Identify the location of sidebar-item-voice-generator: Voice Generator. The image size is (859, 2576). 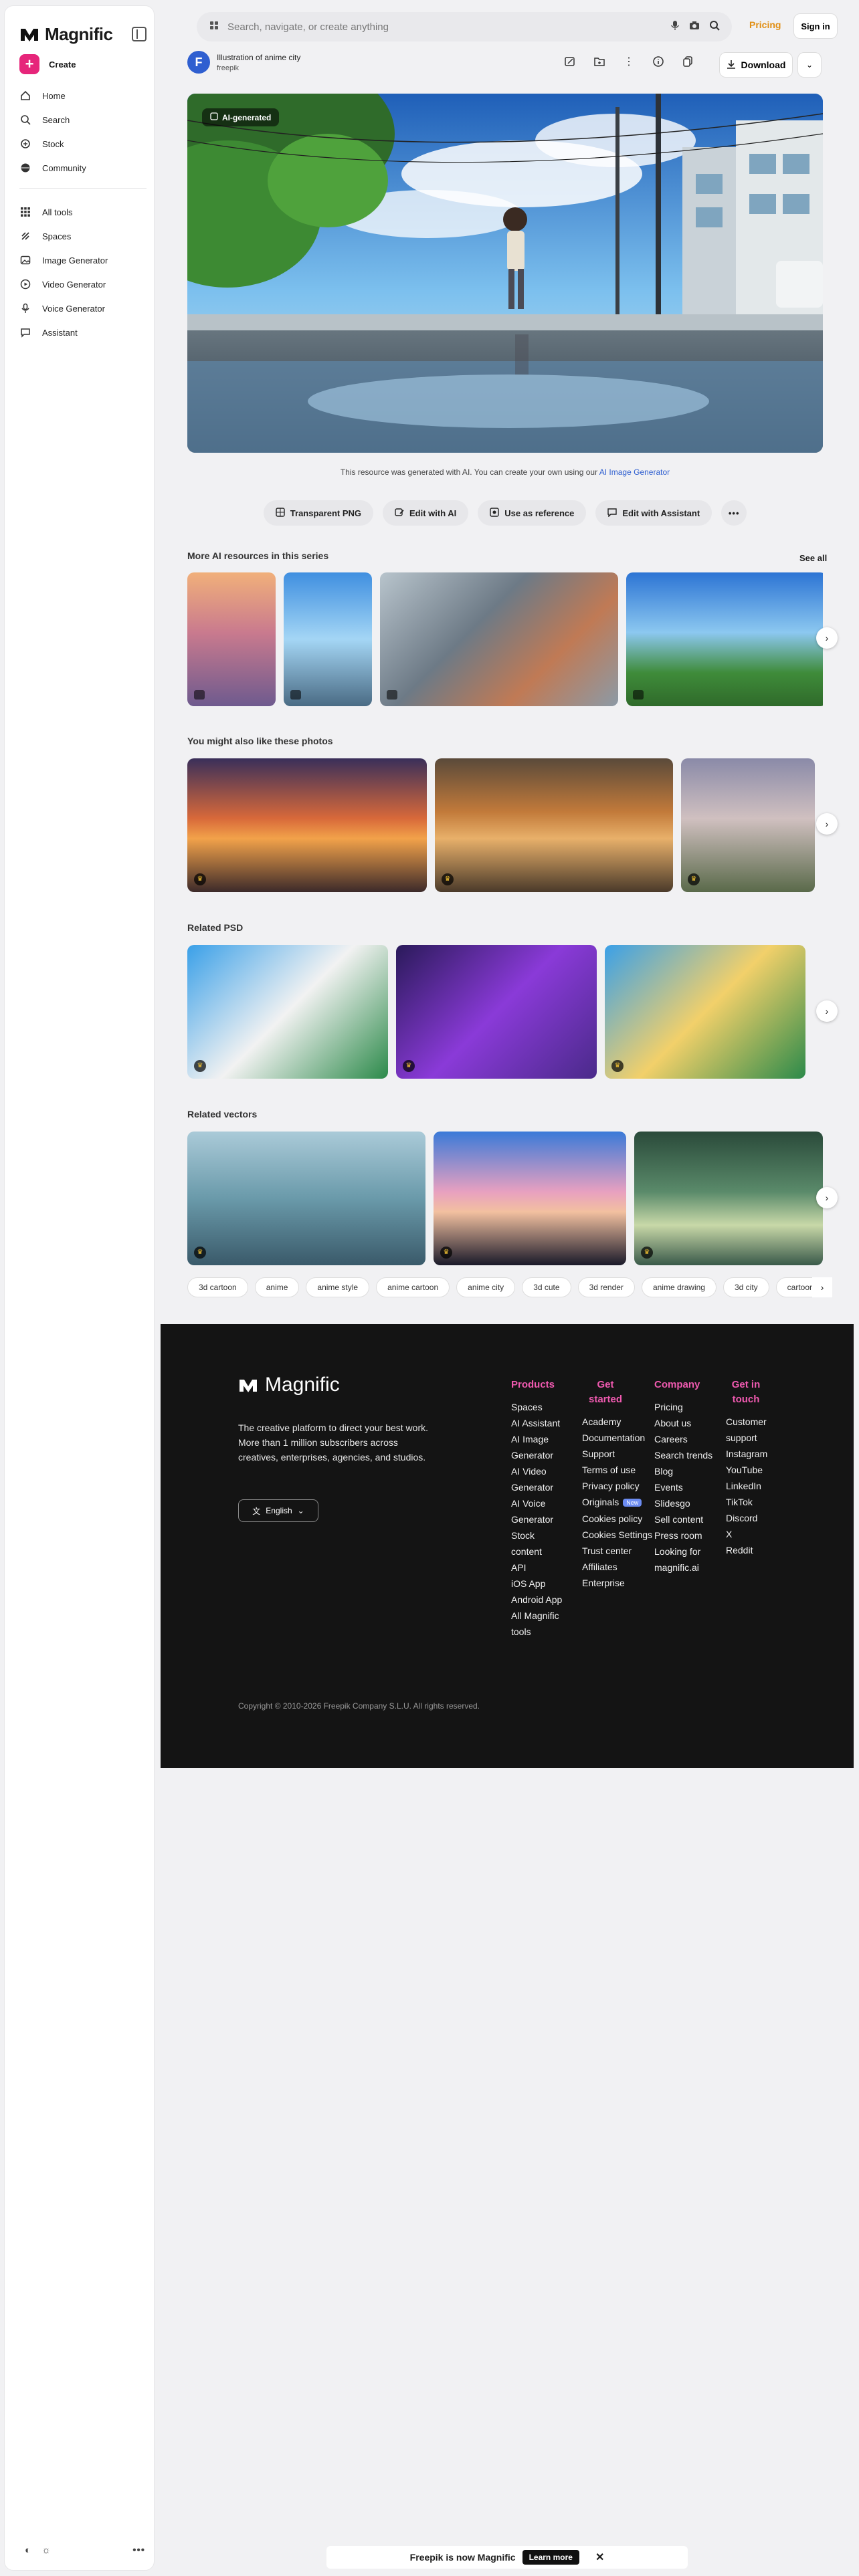
(83, 308).